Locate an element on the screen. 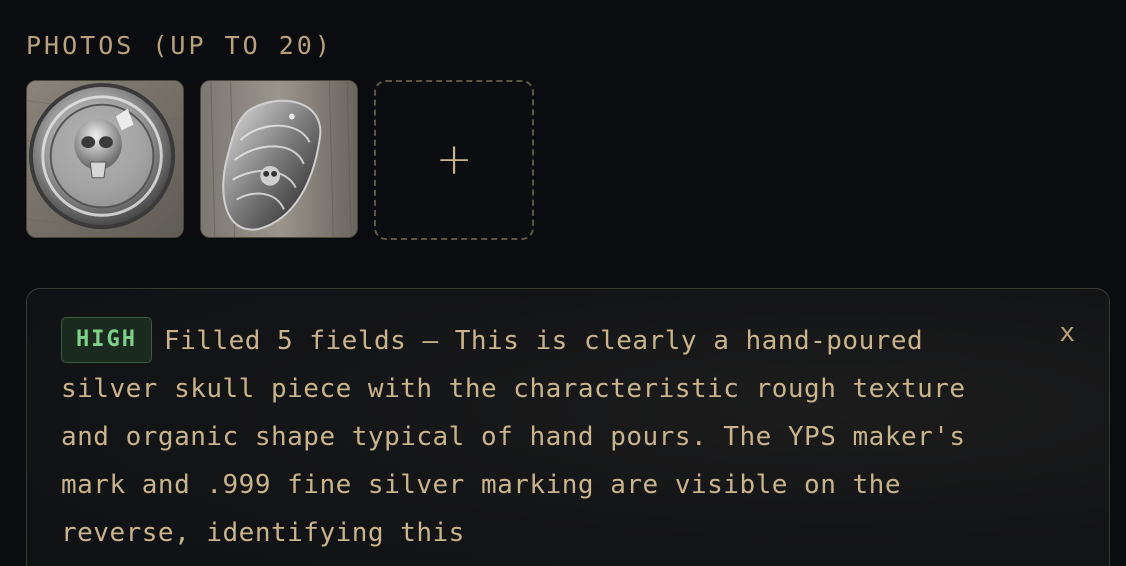 The width and height of the screenshot is (1126, 566). plus-icon: + is located at coordinates (454, 159).